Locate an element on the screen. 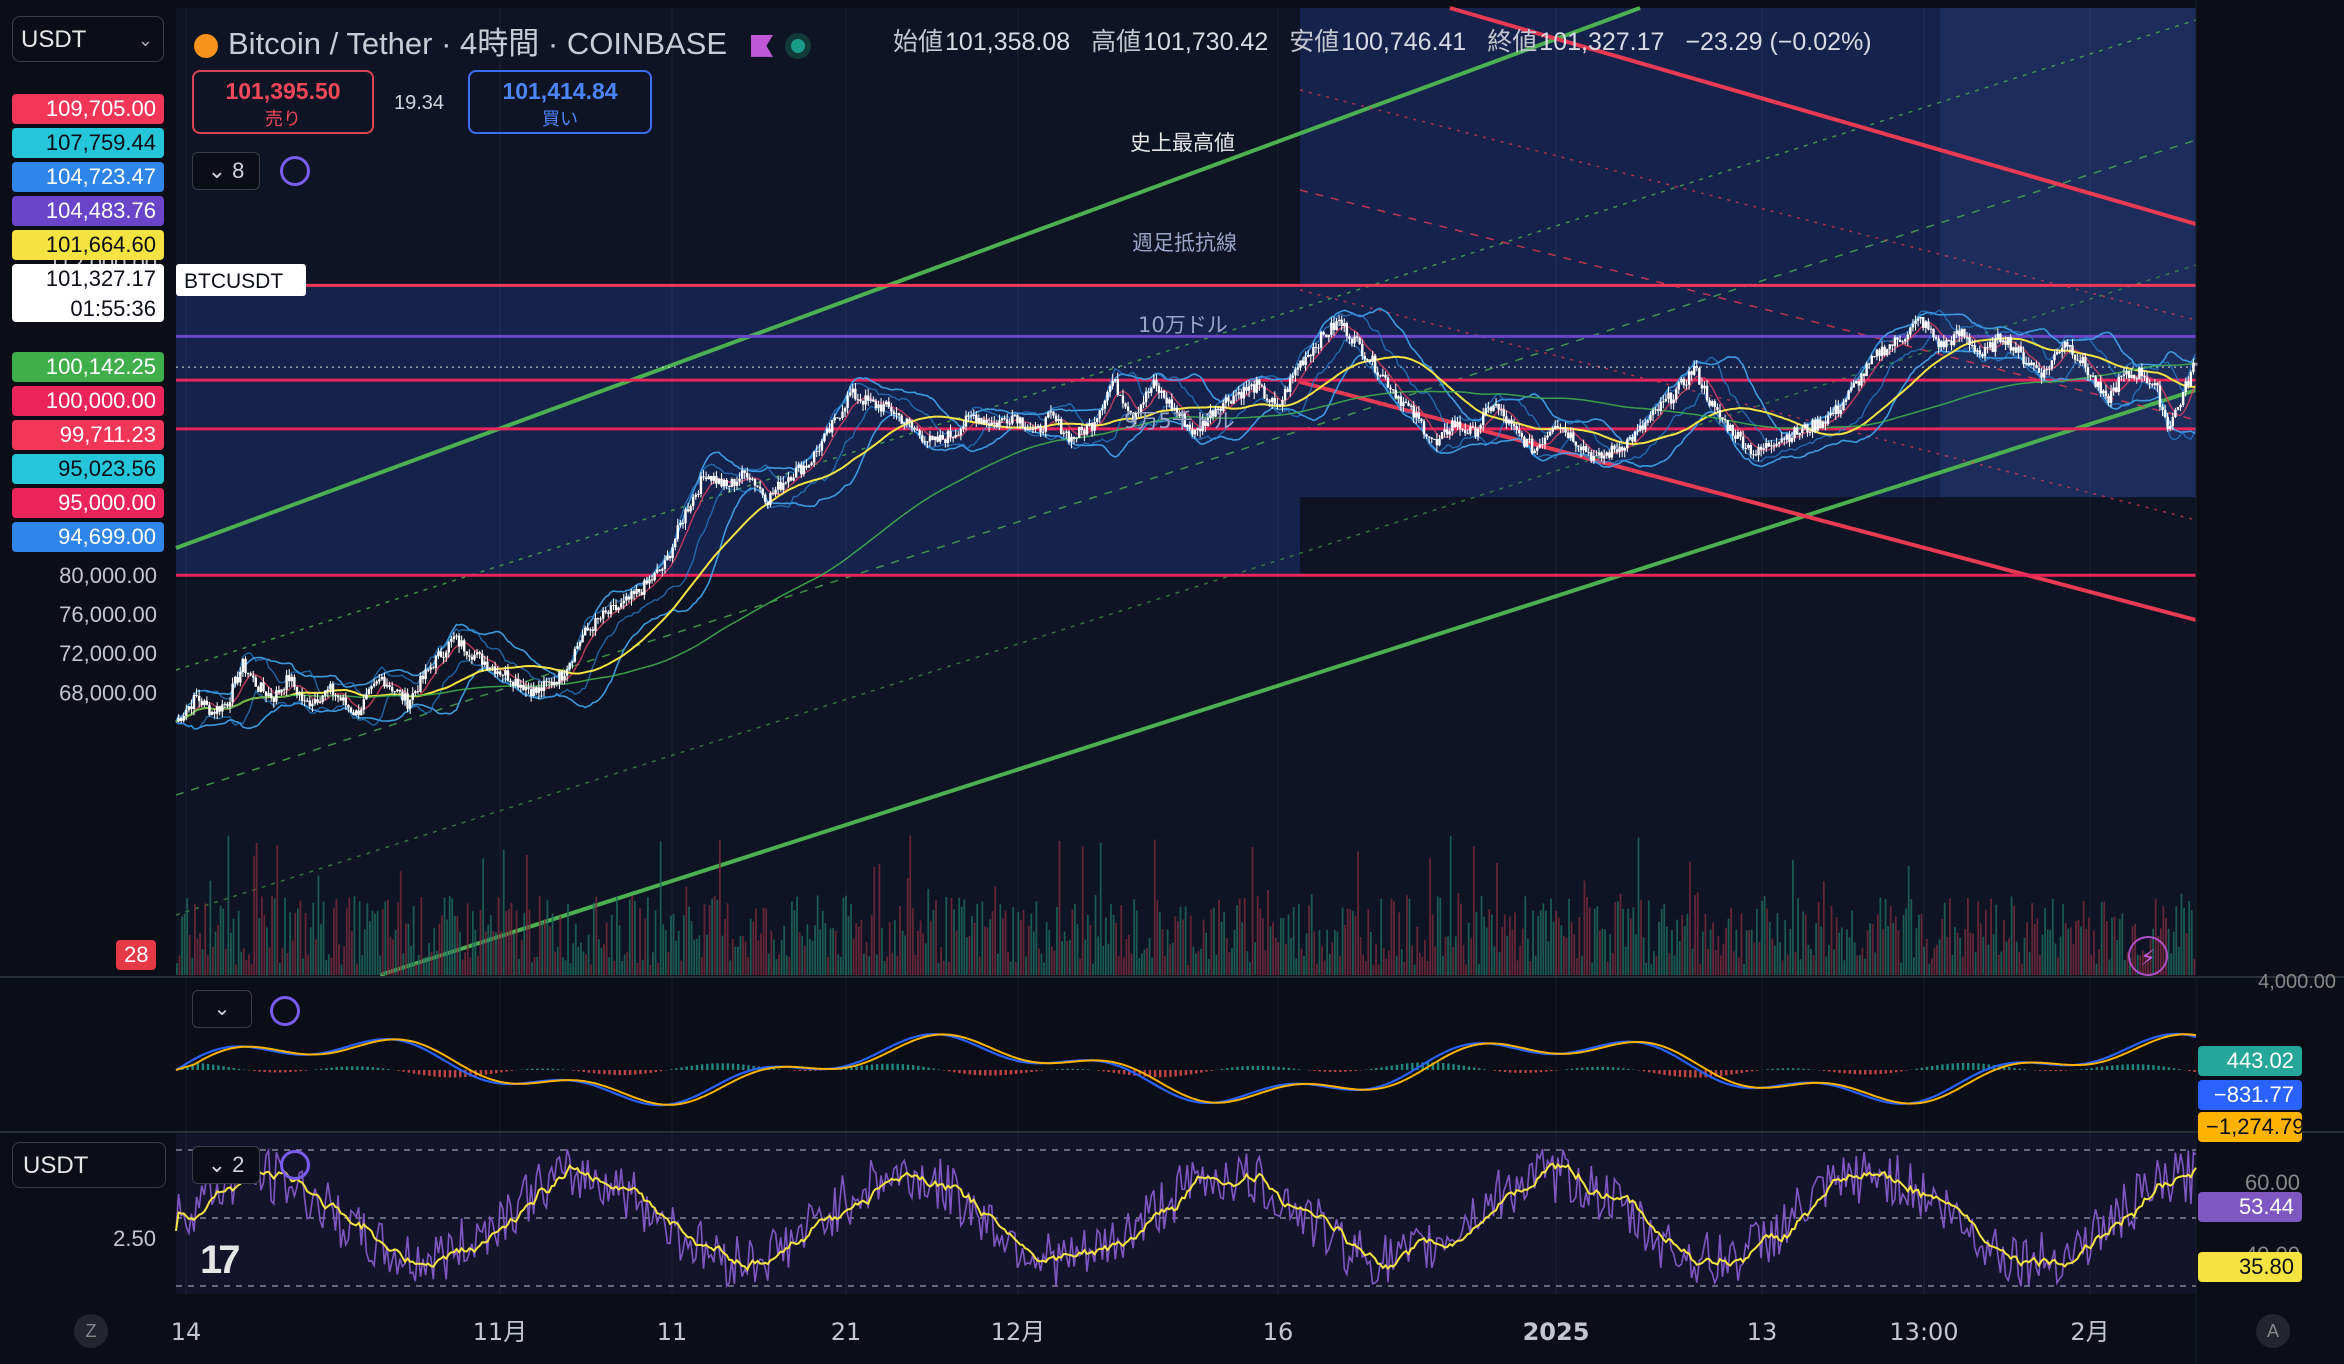 The height and width of the screenshot is (1364, 2344). zoom-reset-button: Z is located at coordinates (91, 1331).